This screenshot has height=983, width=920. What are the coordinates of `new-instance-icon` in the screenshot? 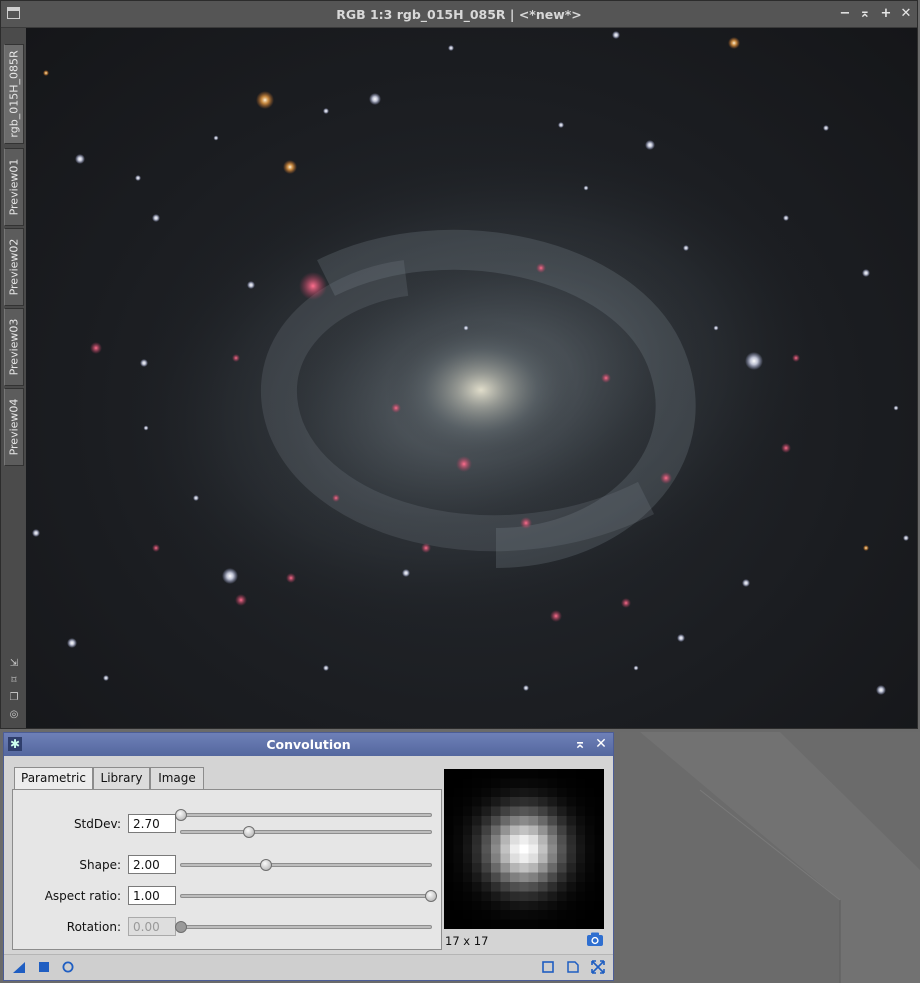 It's located at (19, 967).